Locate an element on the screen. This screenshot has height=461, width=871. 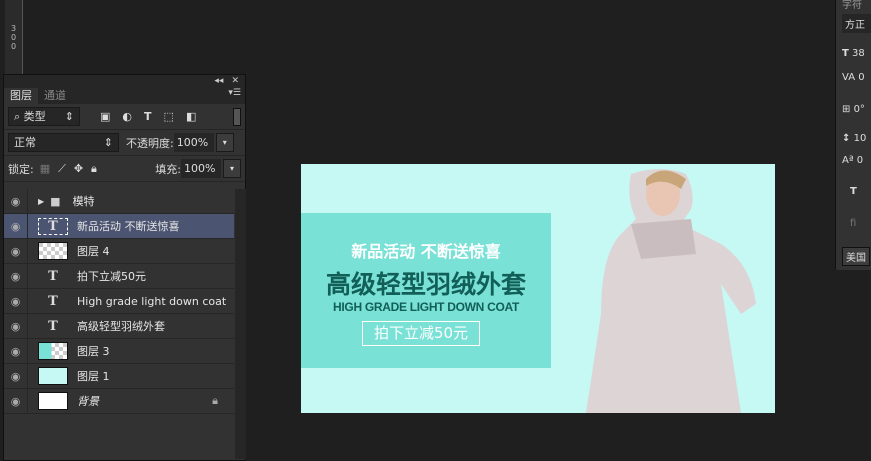
layer-row: ◉ T 高级轻型羽绒外套 is located at coordinates (119, 326).